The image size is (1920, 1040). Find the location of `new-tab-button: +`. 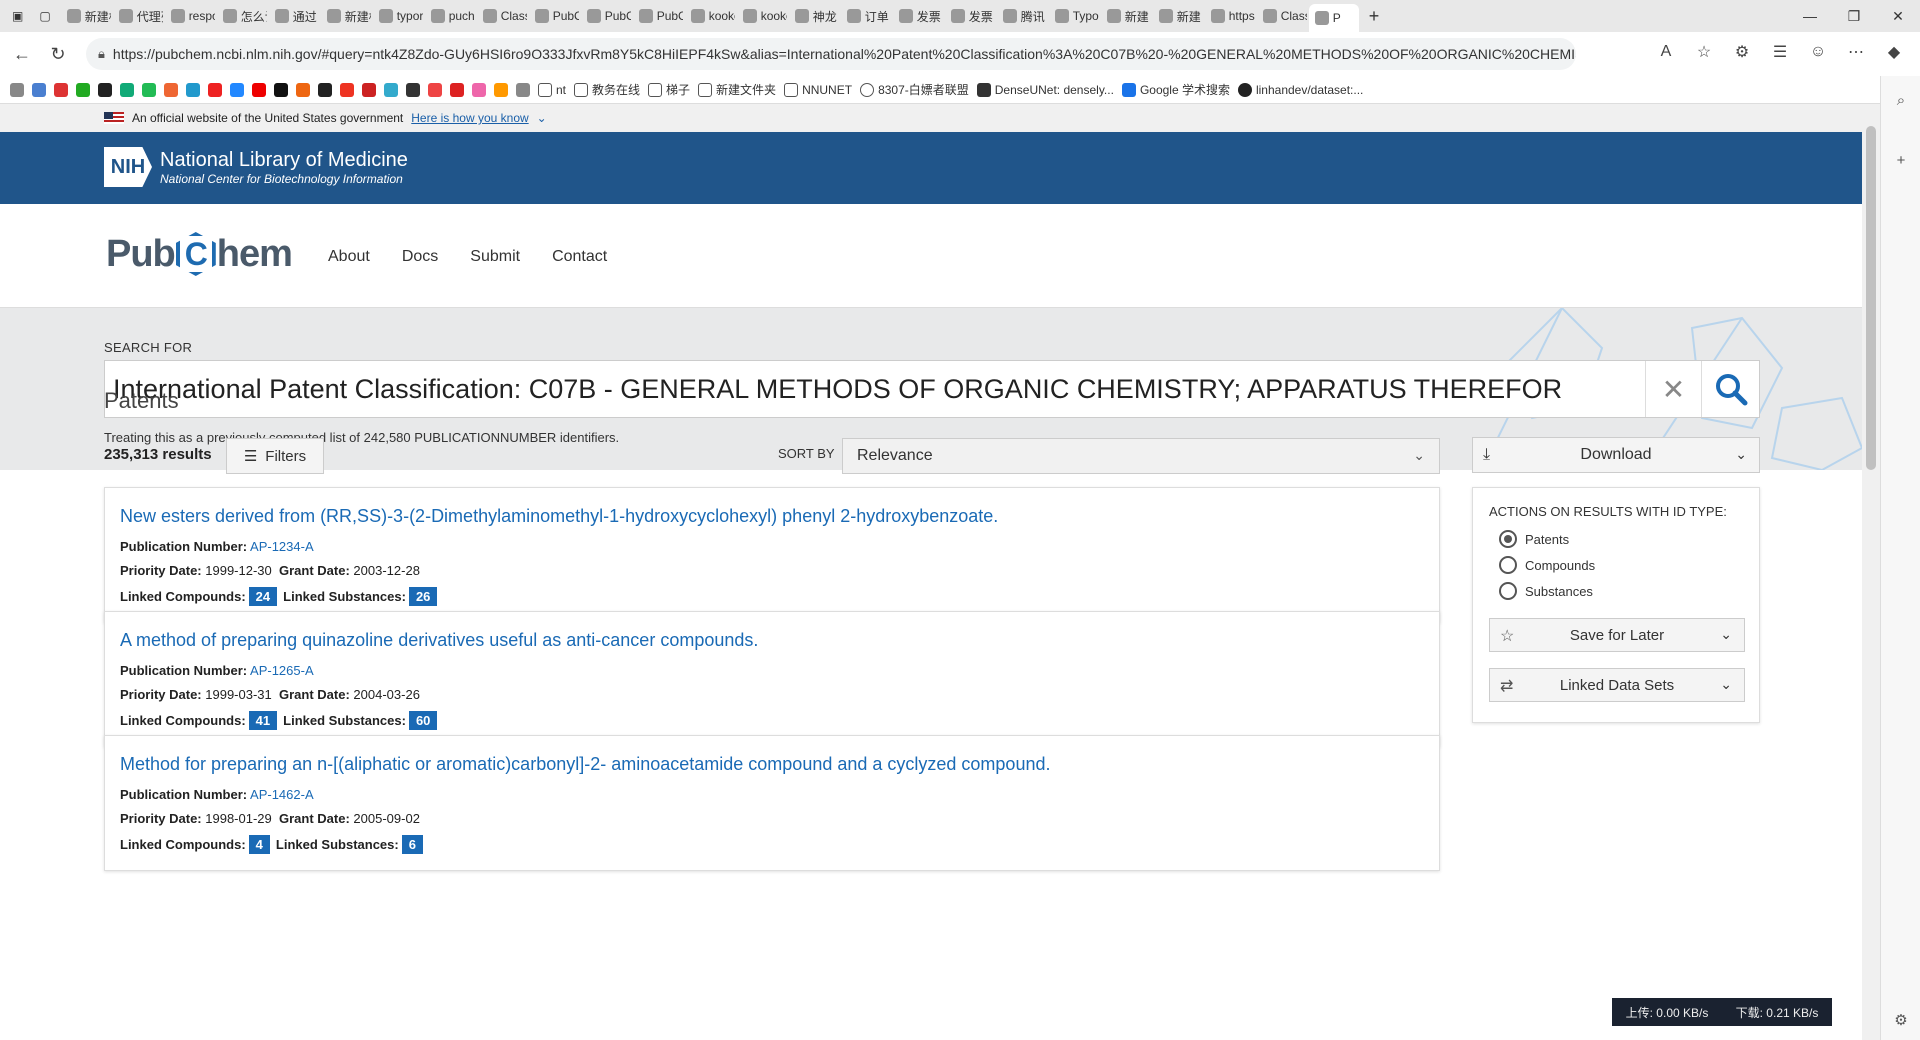

new-tab-button: + is located at coordinates (1374, 16).